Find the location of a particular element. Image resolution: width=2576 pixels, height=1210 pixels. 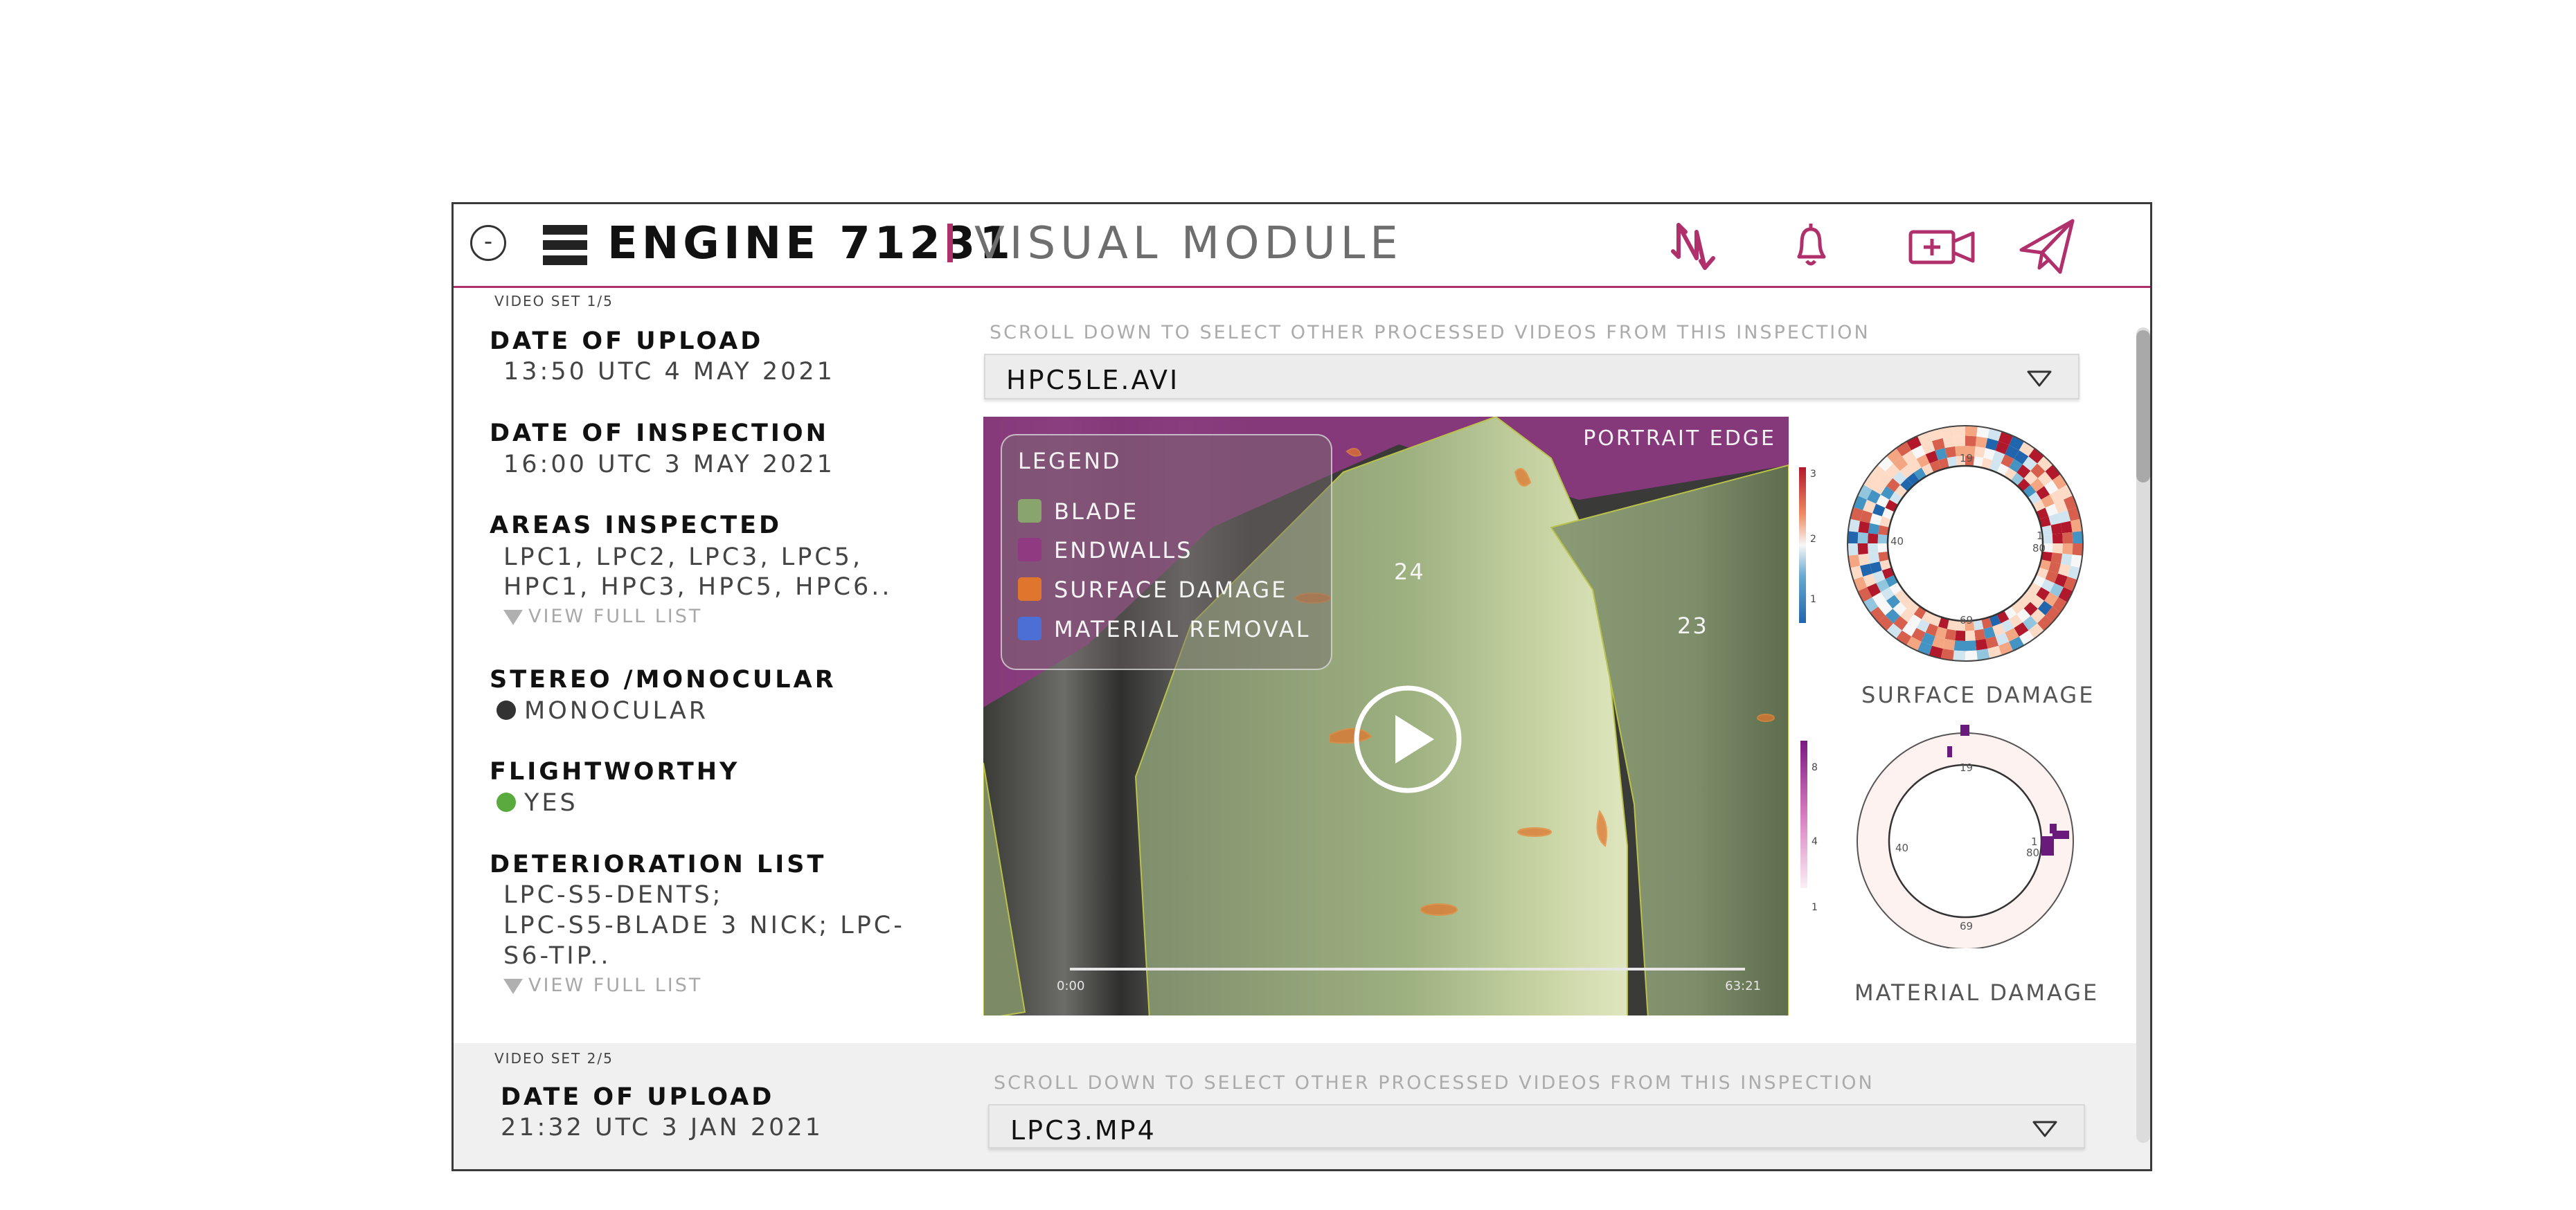

add-video-icon is located at coordinates (1943, 246).